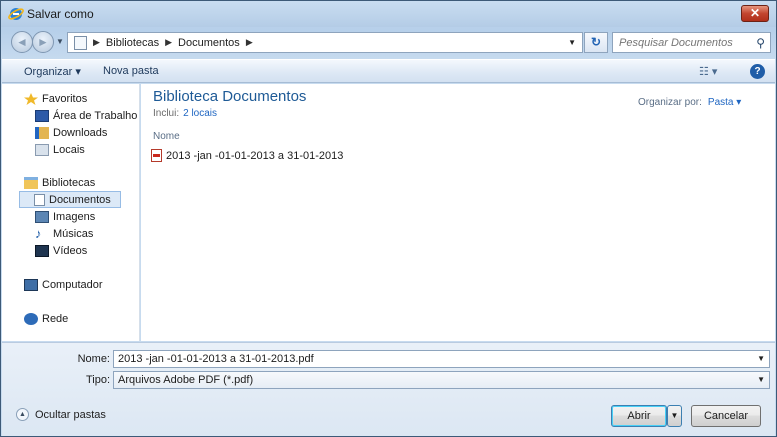  What do you see at coordinates (95, 115) in the screenshot?
I see `sidebar-label: Área de Trabalho` at bounding box center [95, 115].